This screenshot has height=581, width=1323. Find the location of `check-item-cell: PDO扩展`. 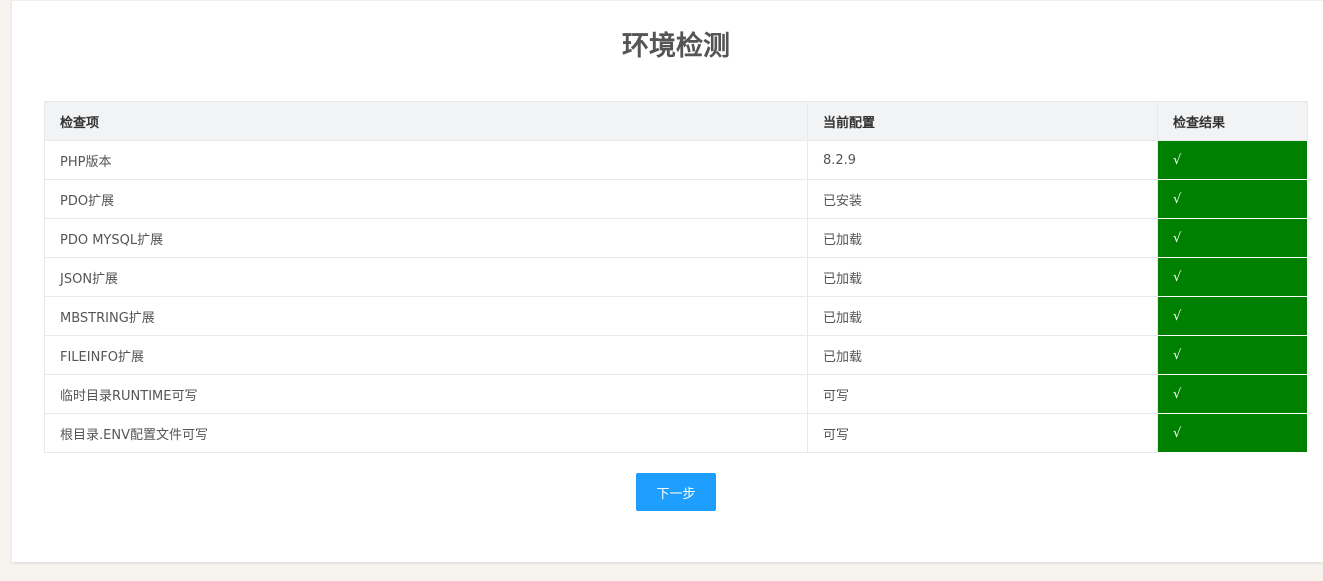

check-item-cell: PDO扩展 is located at coordinates (426, 199).